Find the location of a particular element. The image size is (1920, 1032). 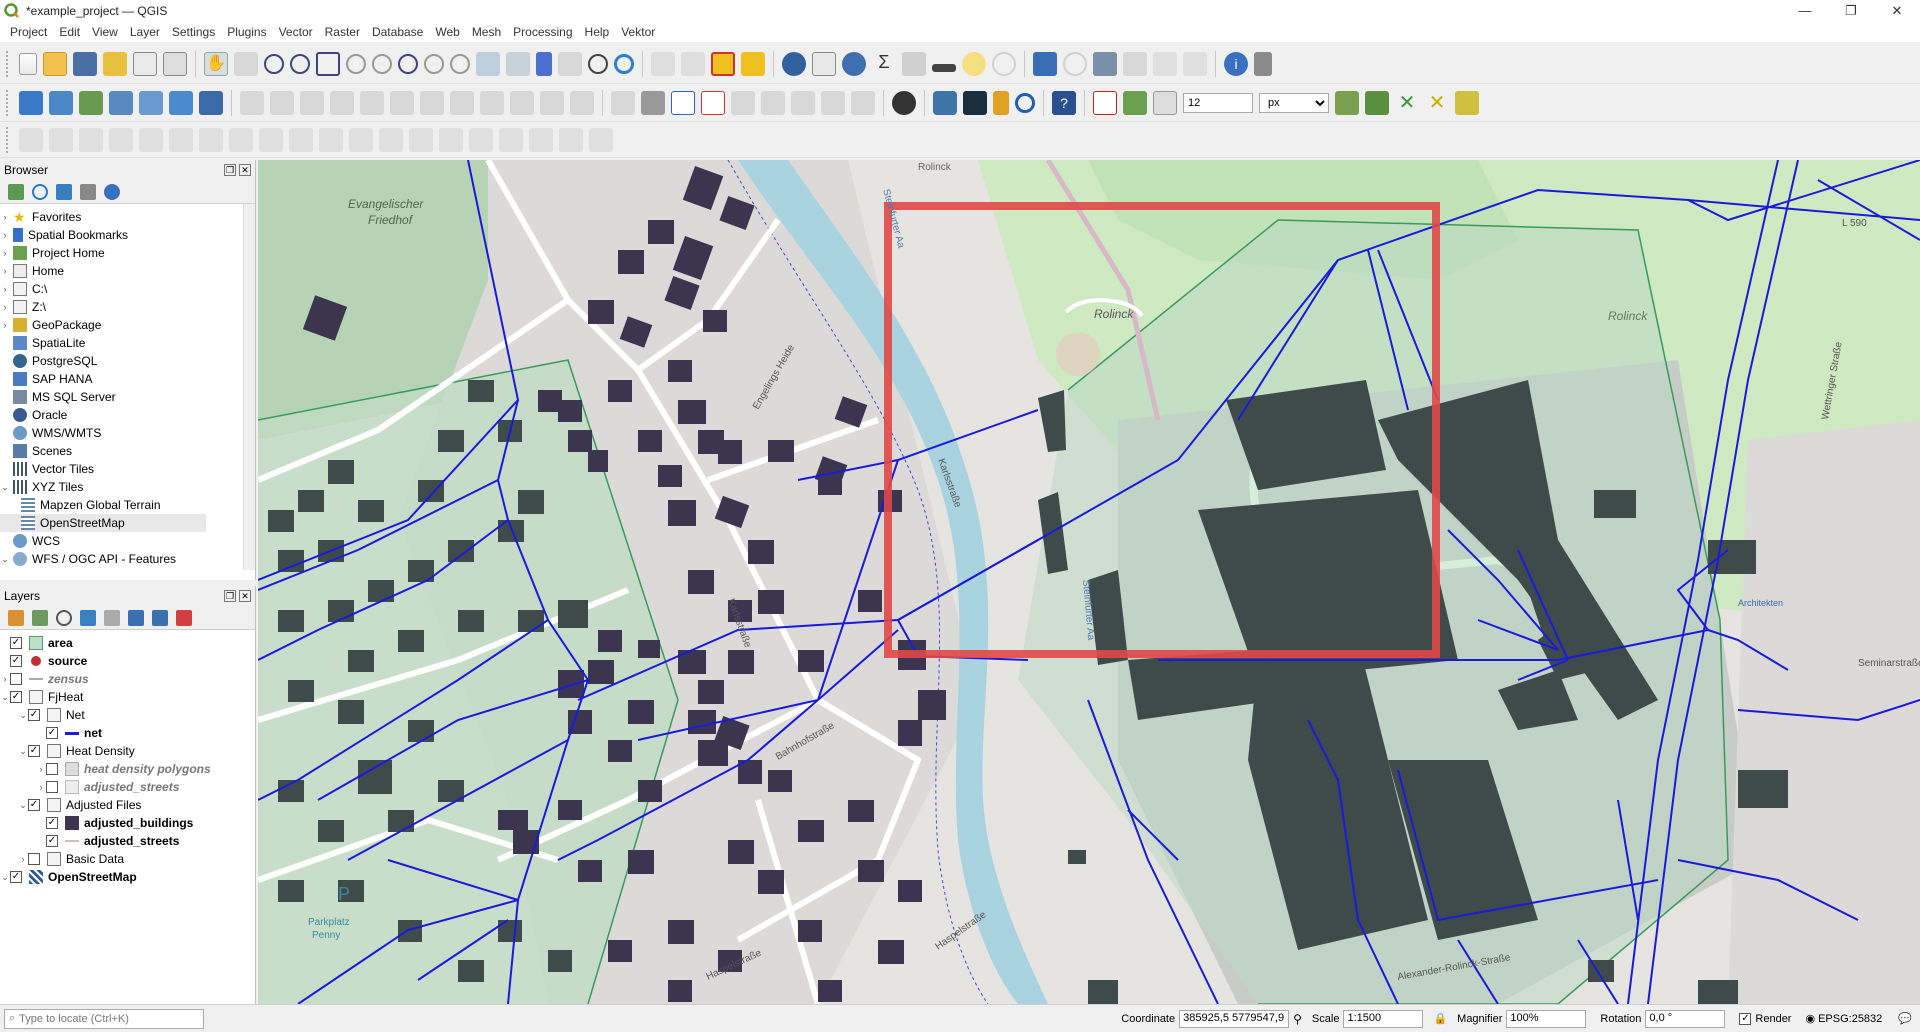

messages-icon: 💬 is located at coordinates (1905, 1018).